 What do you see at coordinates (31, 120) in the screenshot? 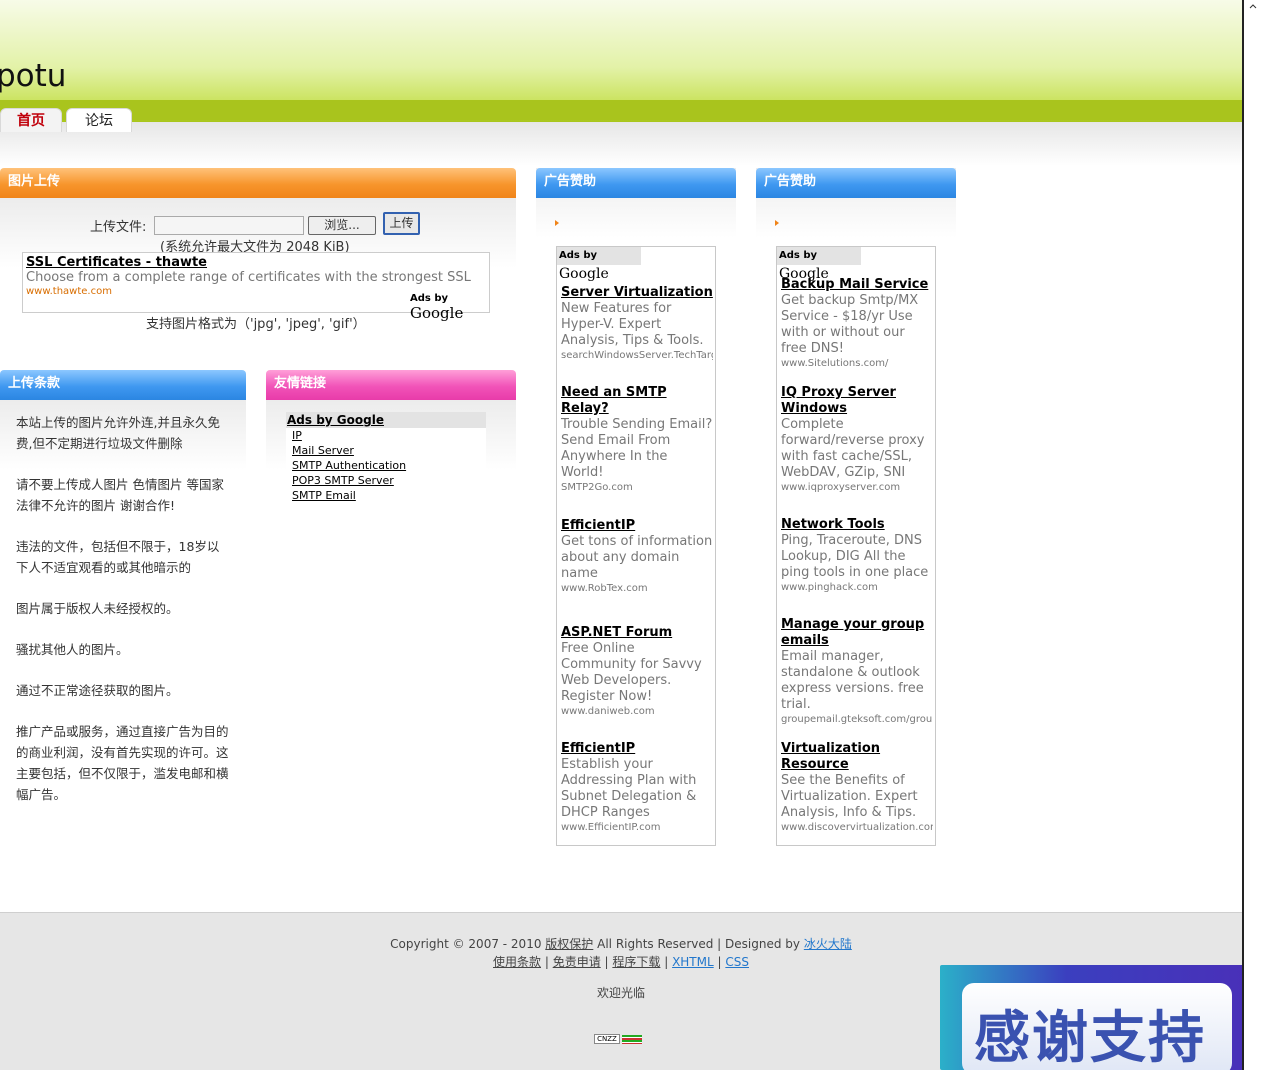
I see `tab-home: 首页` at bounding box center [31, 120].